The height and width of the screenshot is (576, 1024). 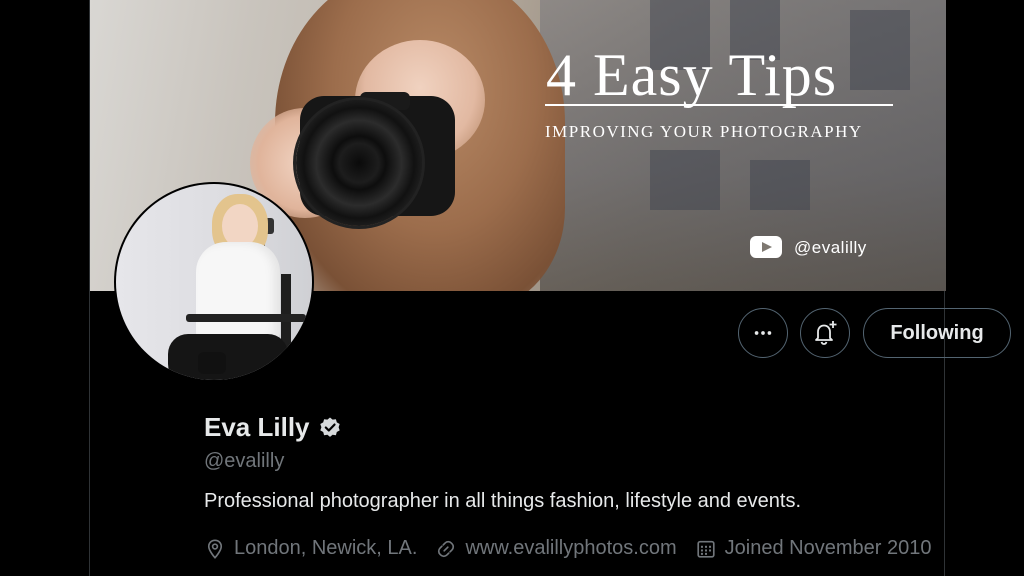 What do you see at coordinates (238, 292) in the screenshot?
I see `avatar-shirt` at bounding box center [238, 292].